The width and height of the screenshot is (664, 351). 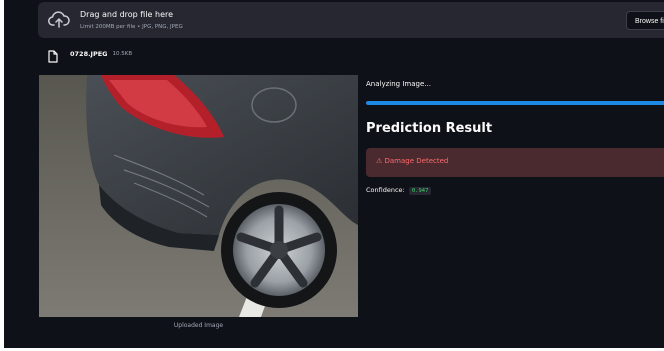 I want to click on analysis-progress-bar, so click(x=515, y=103).